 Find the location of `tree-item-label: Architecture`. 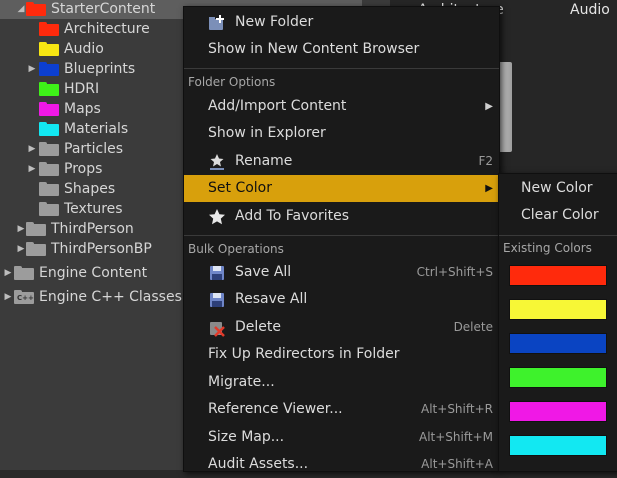

tree-item-label: Architecture is located at coordinates (107, 29).